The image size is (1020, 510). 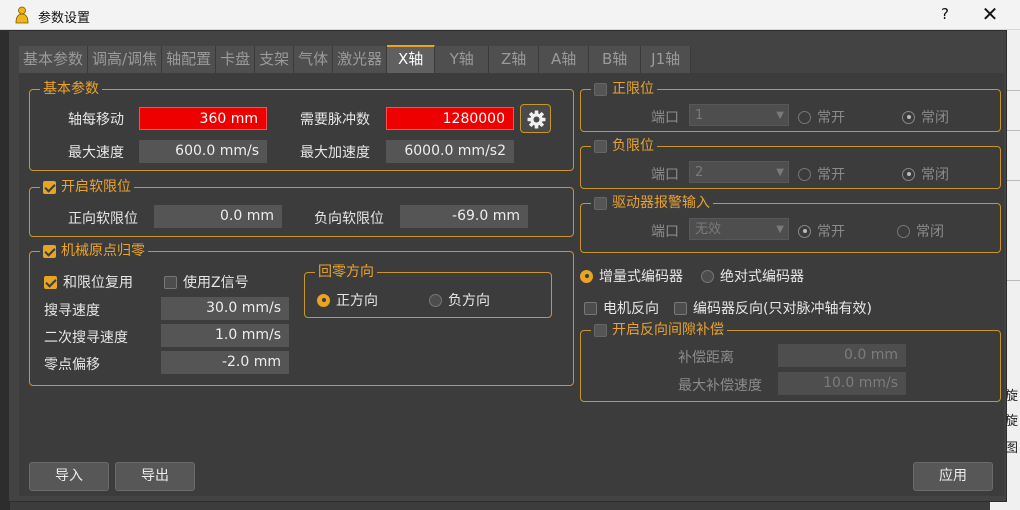 What do you see at coordinates (953, 476) in the screenshot?
I see `apply-button: 应用` at bounding box center [953, 476].